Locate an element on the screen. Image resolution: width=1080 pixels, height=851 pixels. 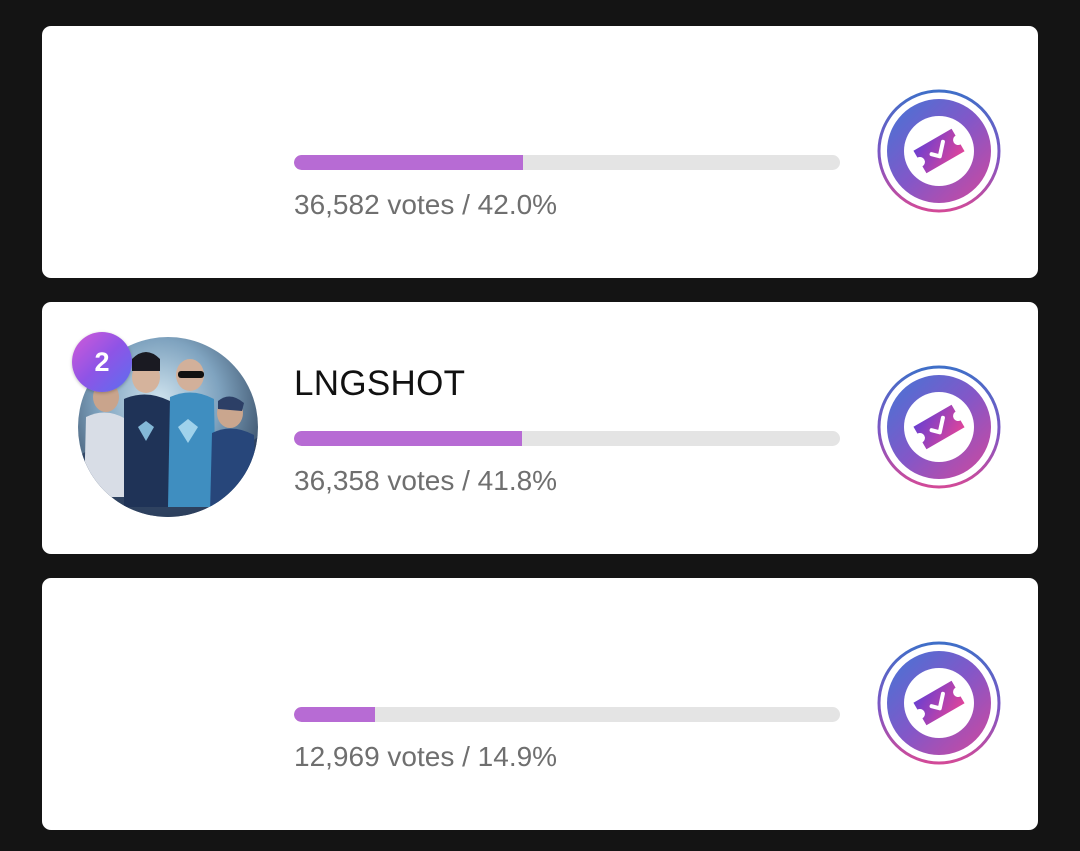
rank-badge: 2 is located at coordinates (102, 362).